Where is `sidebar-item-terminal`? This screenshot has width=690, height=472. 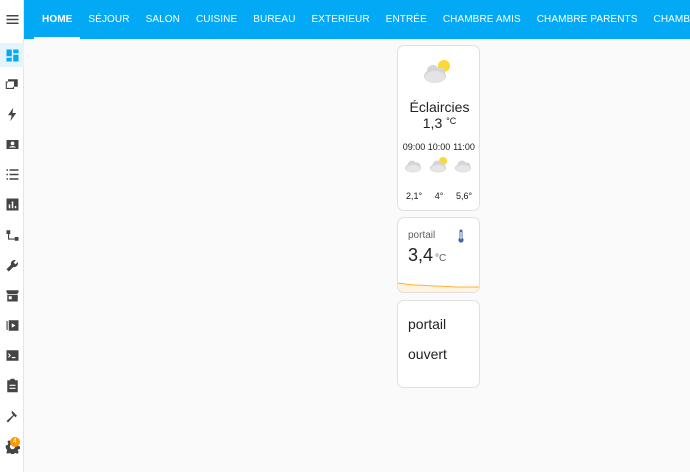
sidebar-item-terminal is located at coordinates (12, 355).